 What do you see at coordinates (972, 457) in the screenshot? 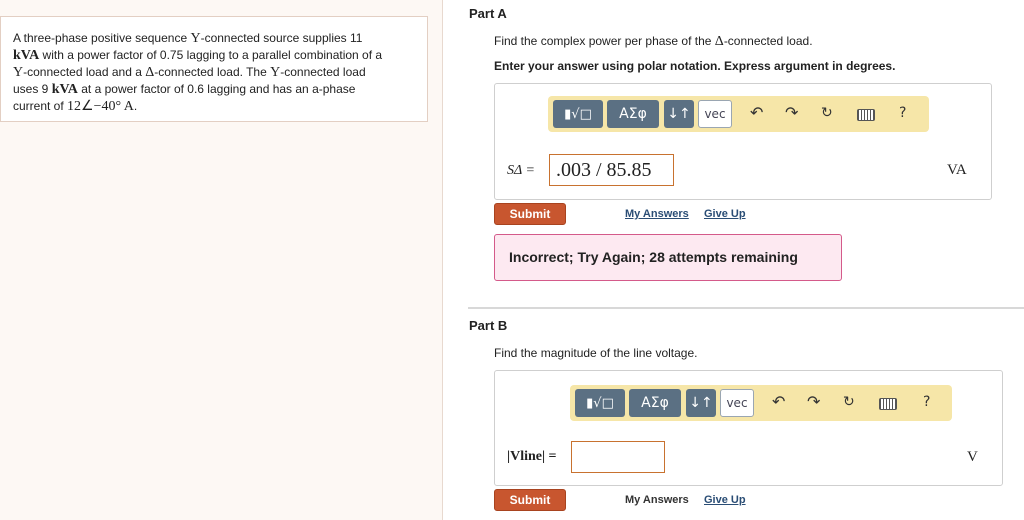
I see `part-b-unit: V` at bounding box center [972, 457].